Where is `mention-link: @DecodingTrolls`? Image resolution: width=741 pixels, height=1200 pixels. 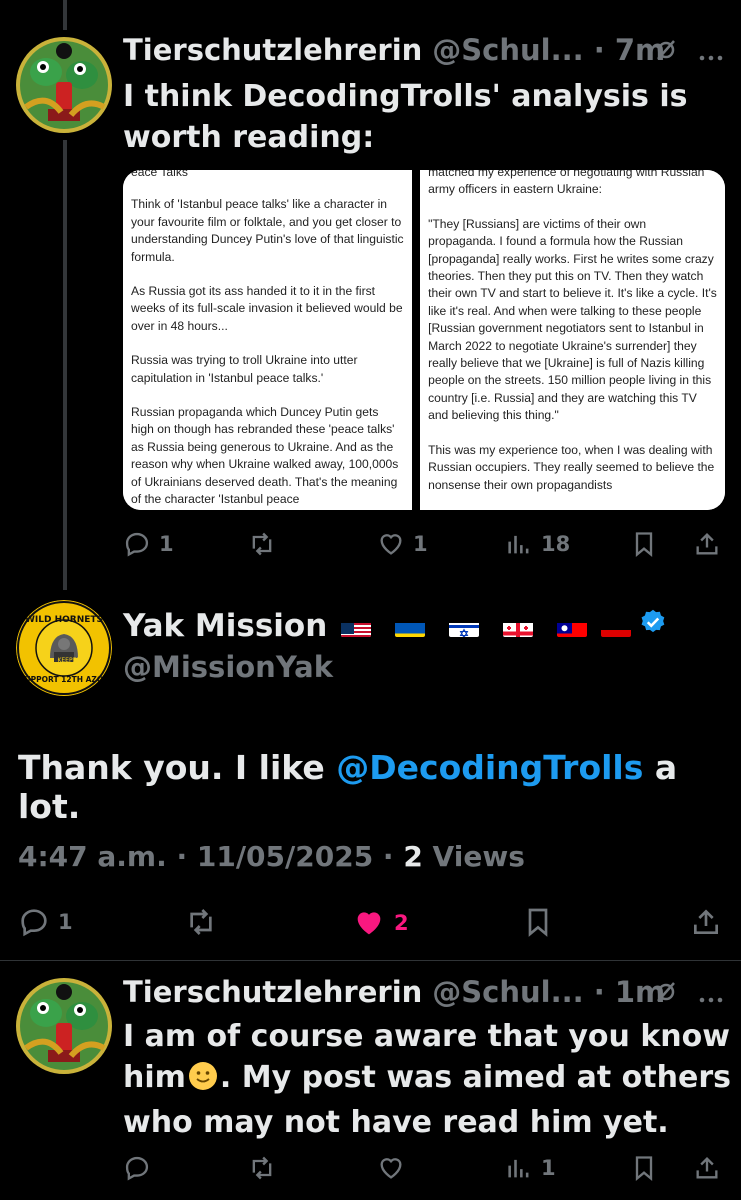
mention-link: @DecodingTrolls is located at coordinates (489, 767).